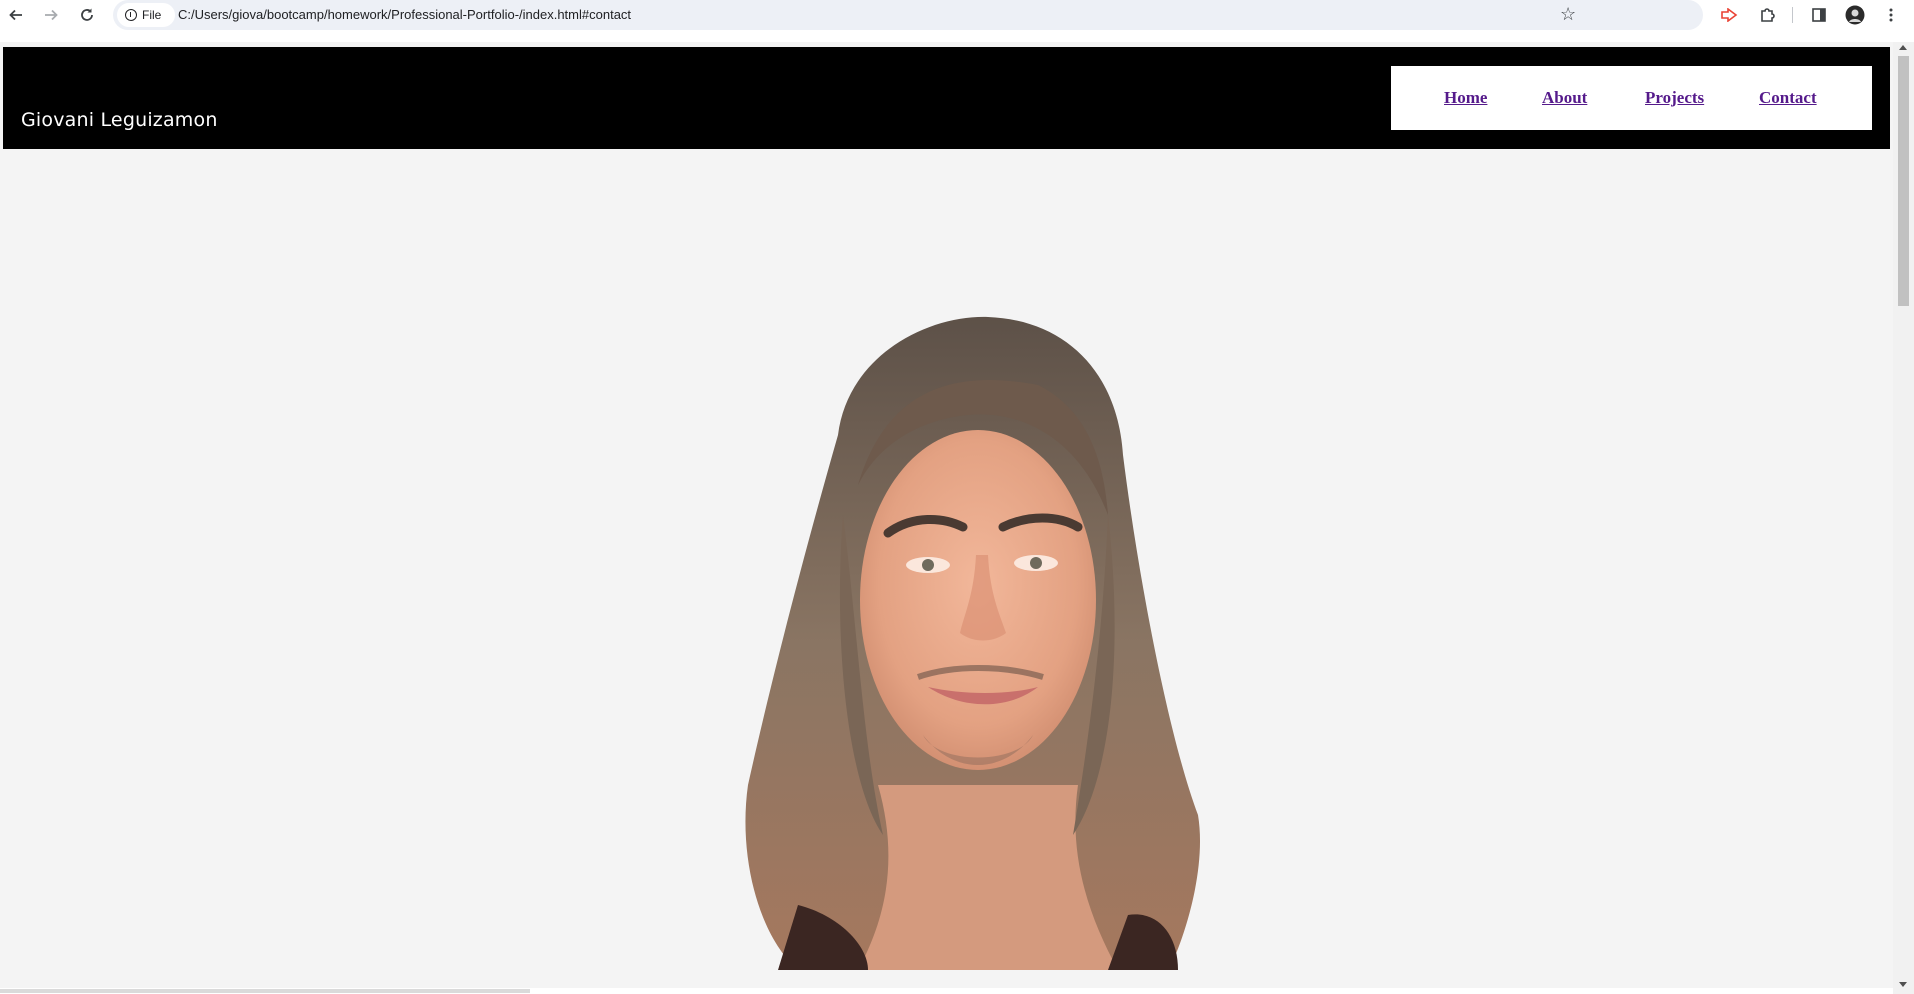  Describe the element at coordinates (1729, 15) in the screenshot. I see `extension-red-icon` at that location.